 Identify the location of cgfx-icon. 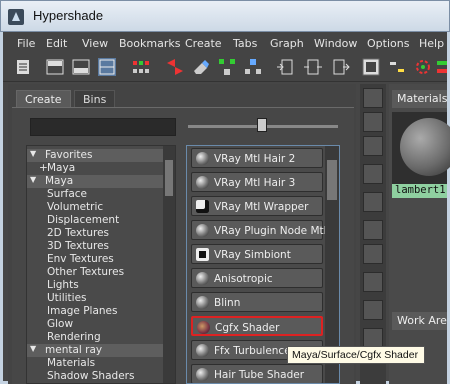
(203, 327).